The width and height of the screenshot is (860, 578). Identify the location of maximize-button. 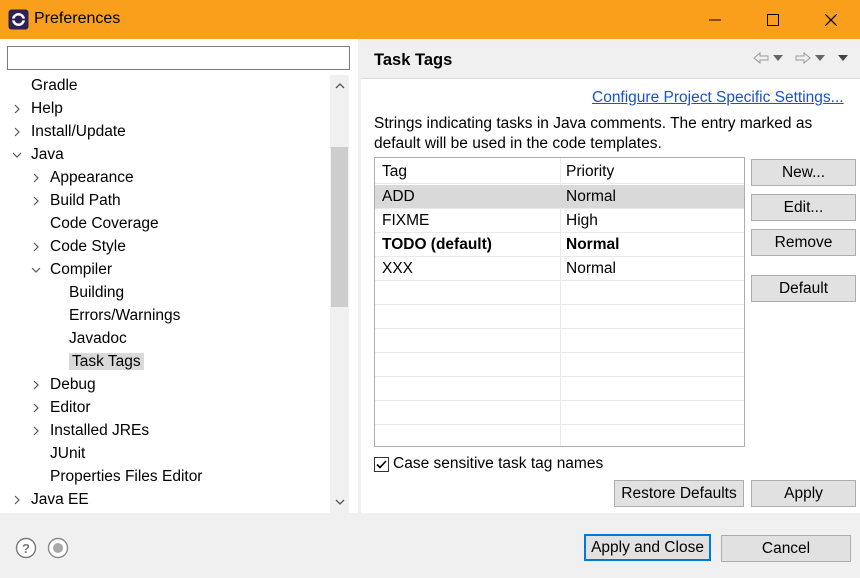
(773, 19).